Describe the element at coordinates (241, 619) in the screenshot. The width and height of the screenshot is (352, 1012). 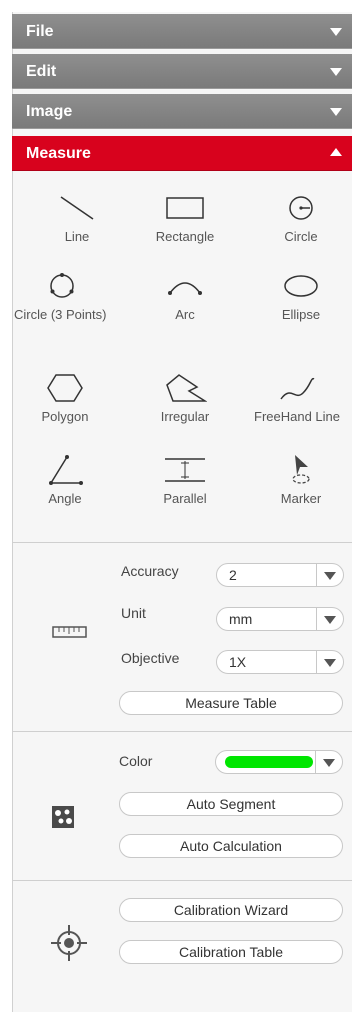
I see `unit-value: mm` at that location.